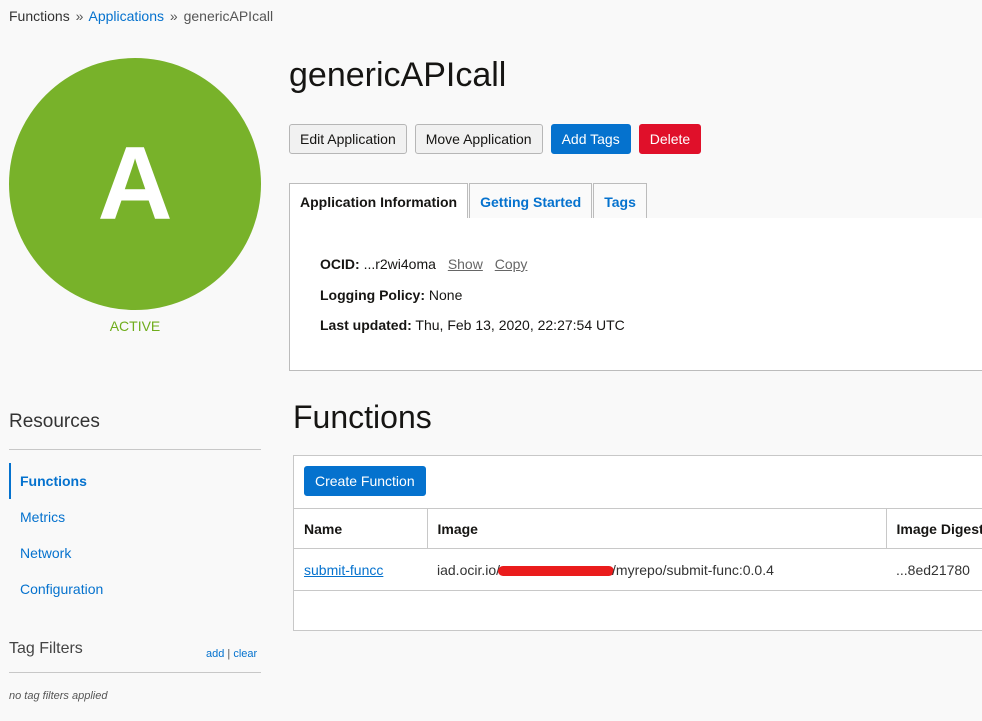 The height and width of the screenshot is (721, 982). What do you see at coordinates (398, 75) in the screenshot?
I see `page-title: genericAPIcall` at bounding box center [398, 75].